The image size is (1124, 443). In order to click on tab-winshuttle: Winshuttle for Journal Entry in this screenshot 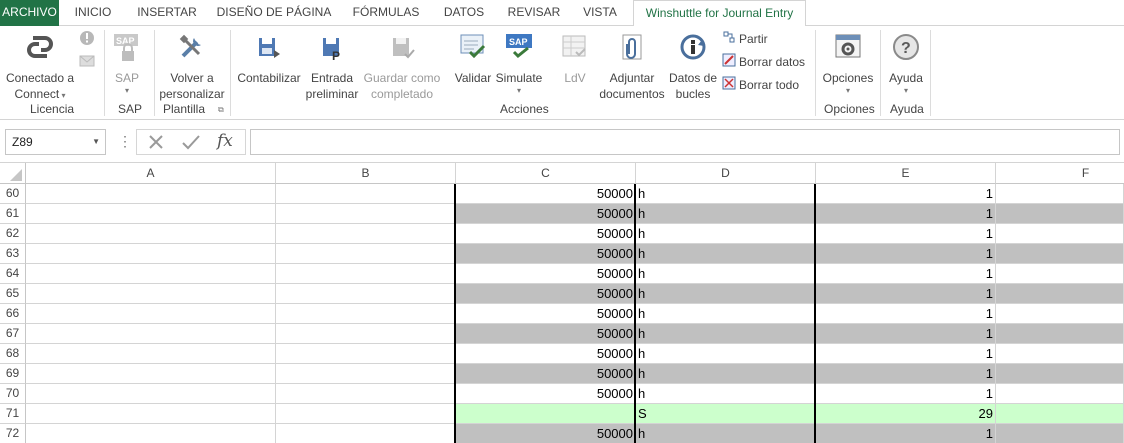, I will do `click(719, 13)`.